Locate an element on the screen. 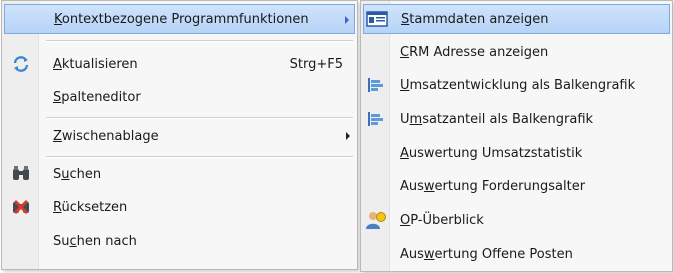 This screenshot has width=674, height=273. menu-item-label: Suchen is located at coordinates (77, 174).